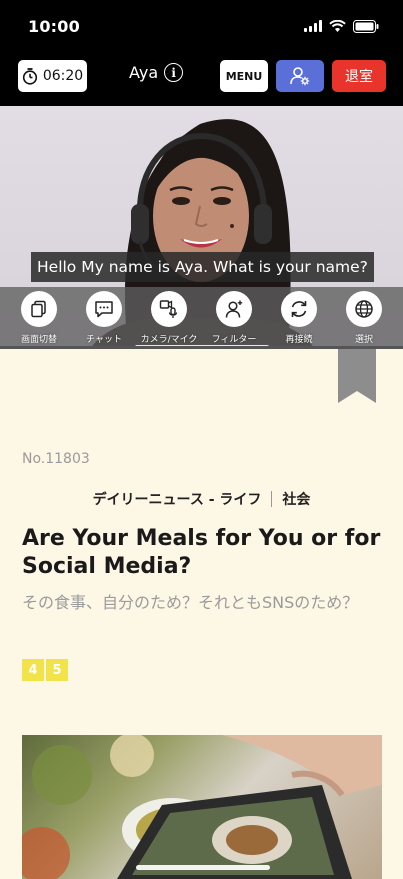 Image resolution: width=403 pixels, height=879 pixels. Describe the element at coordinates (29, 76) in the screenshot. I see `stopwatch-icon` at that location.